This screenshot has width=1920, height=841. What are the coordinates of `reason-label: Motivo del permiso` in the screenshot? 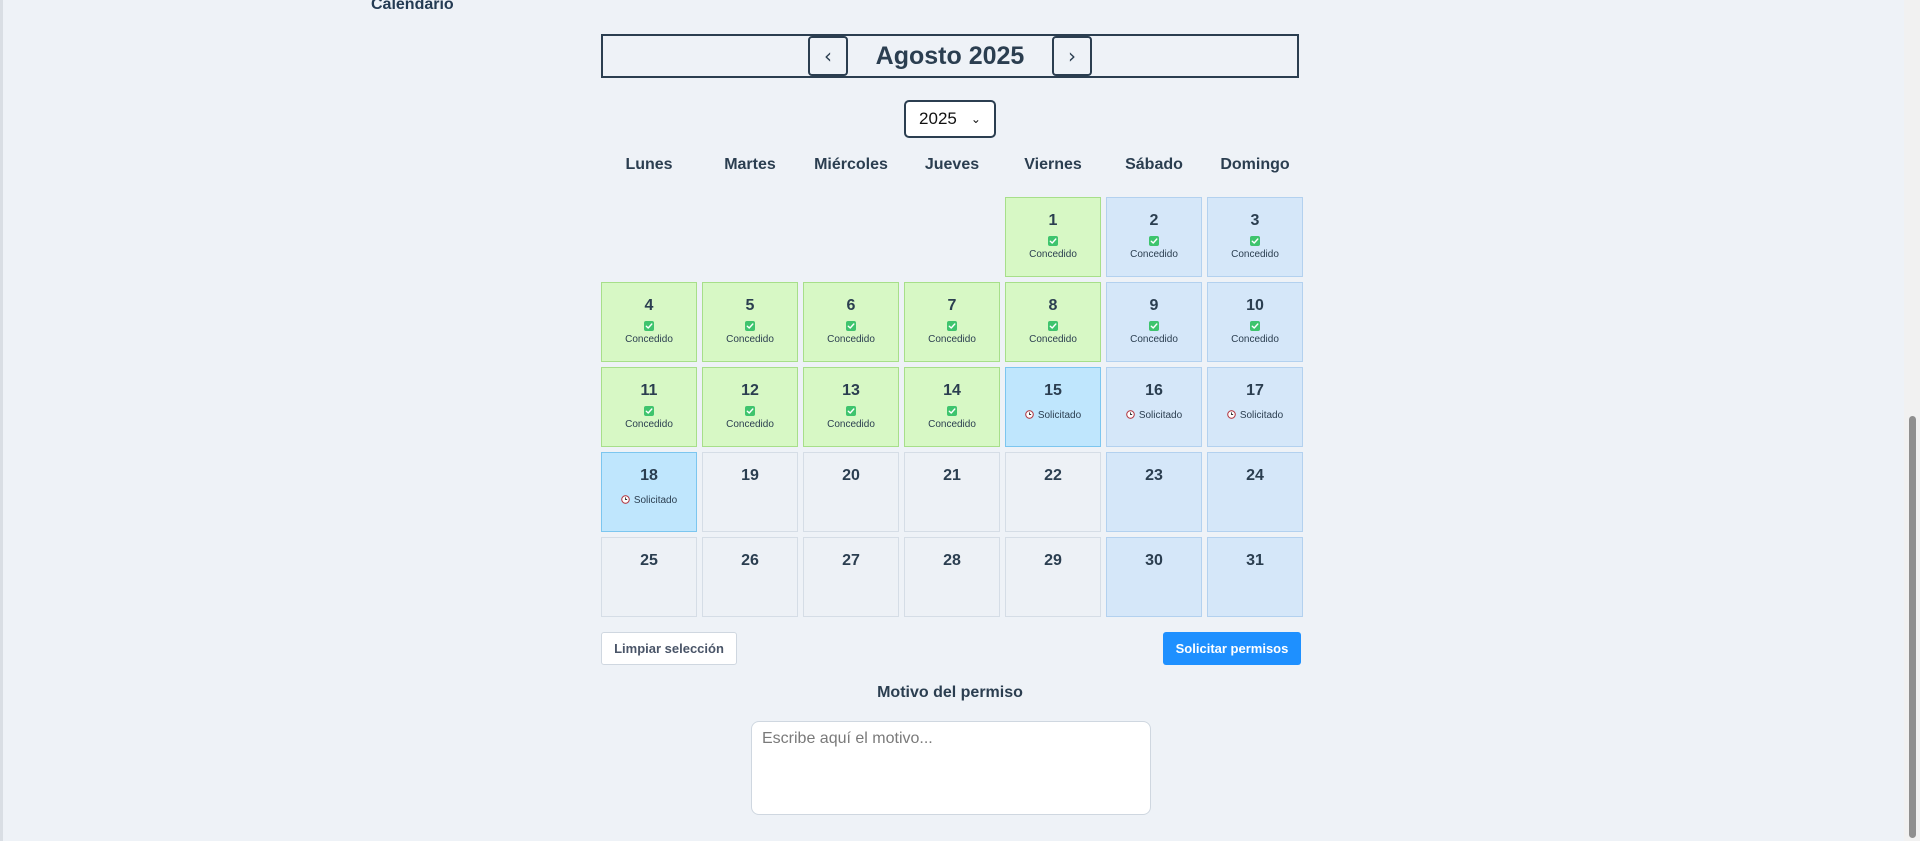 It's located at (950, 692).